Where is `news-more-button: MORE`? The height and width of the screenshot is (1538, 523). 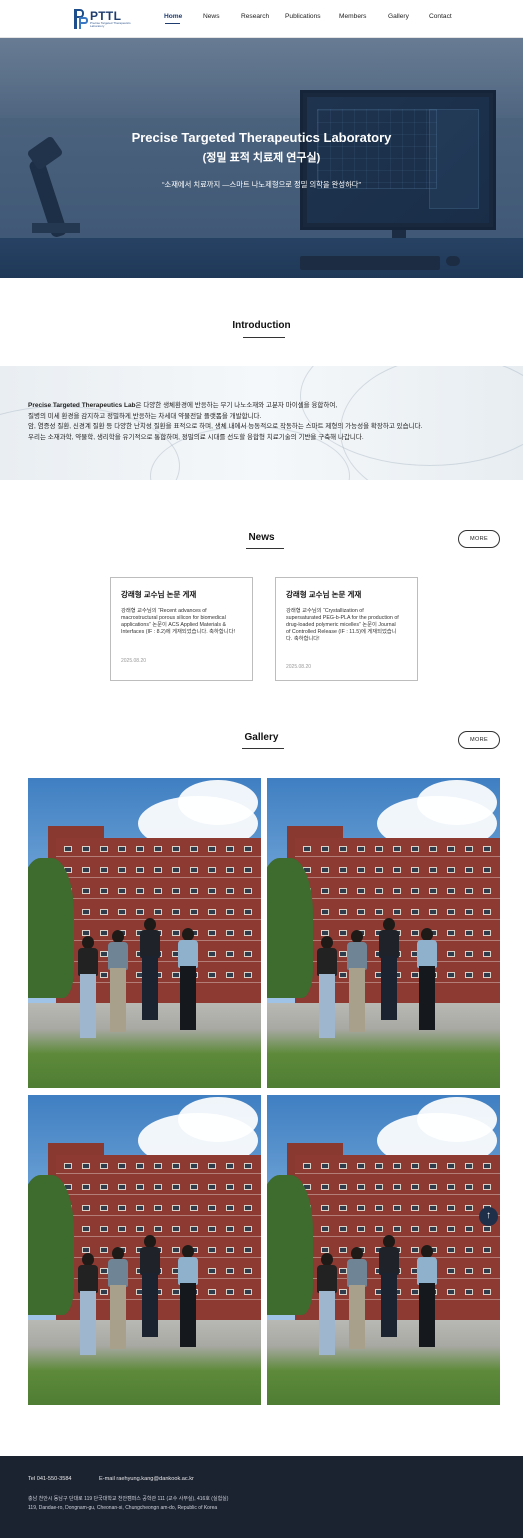
news-more-button: MORE is located at coordinates (479, 539).